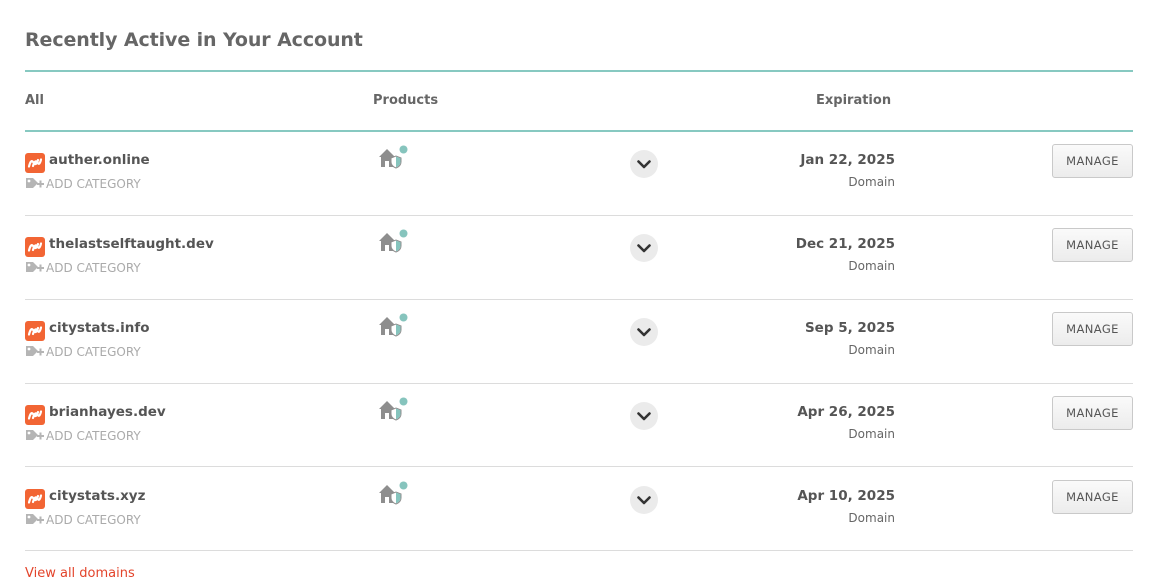 This screenshot has width=1164, height=586. What do you see at coordinates (579, 550) in the screenshot?
I see `row-divider` at bounding box center [579, 550].